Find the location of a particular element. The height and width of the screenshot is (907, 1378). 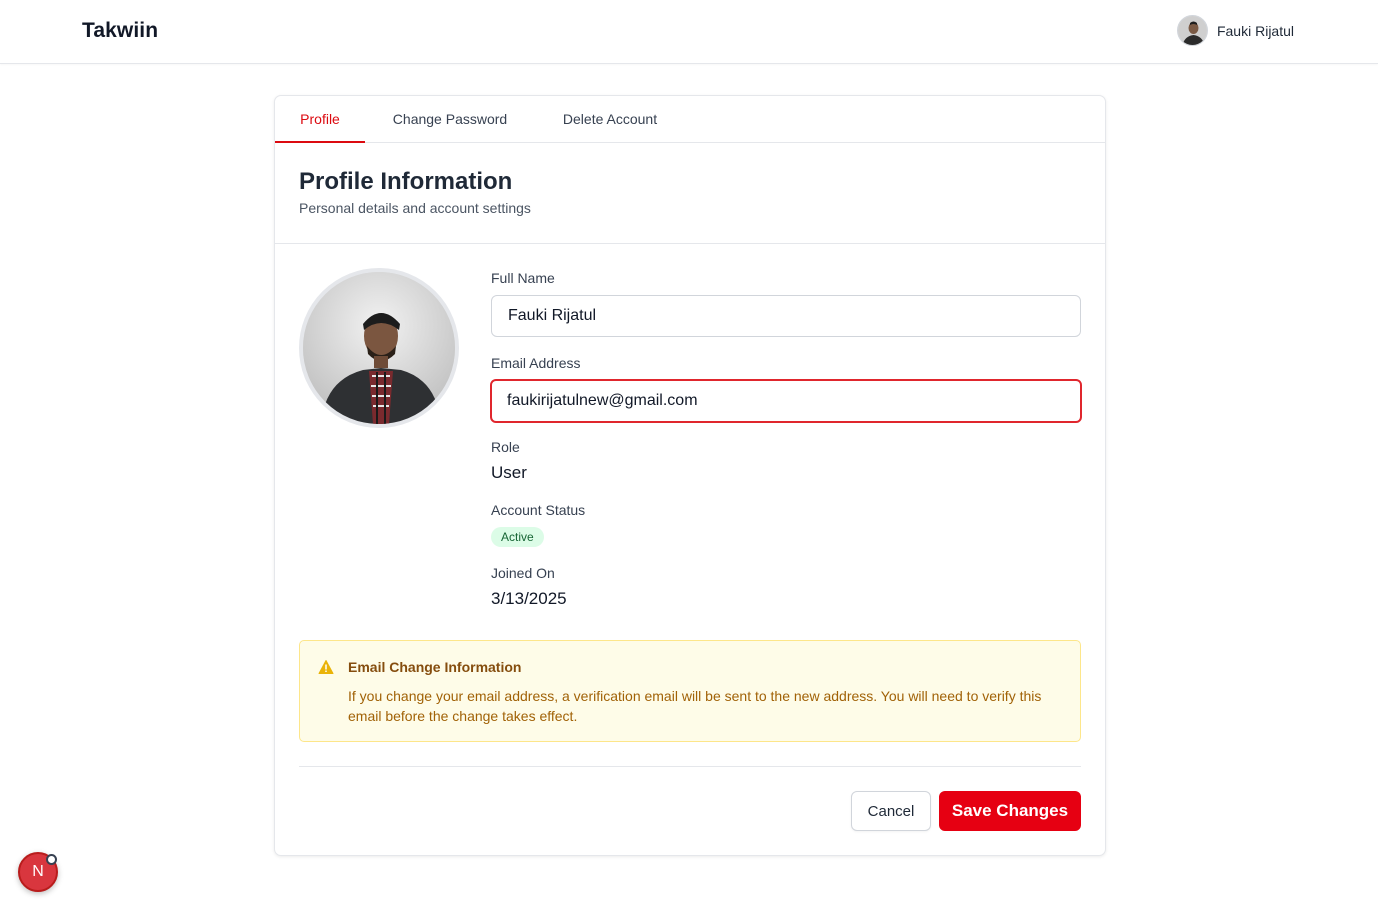

user-avatar is located at coordinates (1192, 30).